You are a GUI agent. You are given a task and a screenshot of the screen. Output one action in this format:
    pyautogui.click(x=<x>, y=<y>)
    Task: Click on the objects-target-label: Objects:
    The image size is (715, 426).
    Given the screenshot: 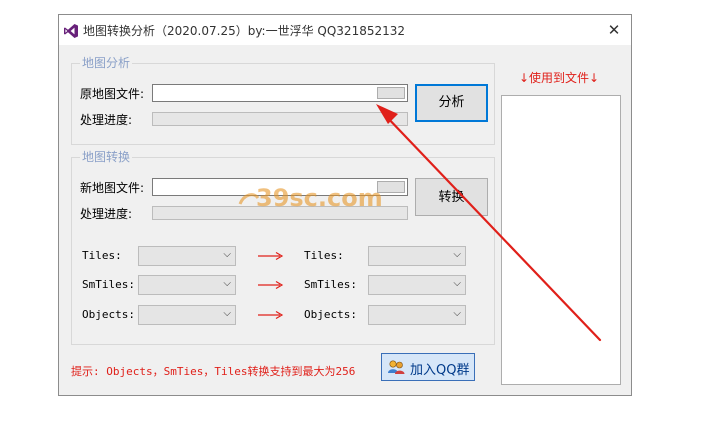 What is the action you would take?
    pyautogui.click(x=330, y=314)
    